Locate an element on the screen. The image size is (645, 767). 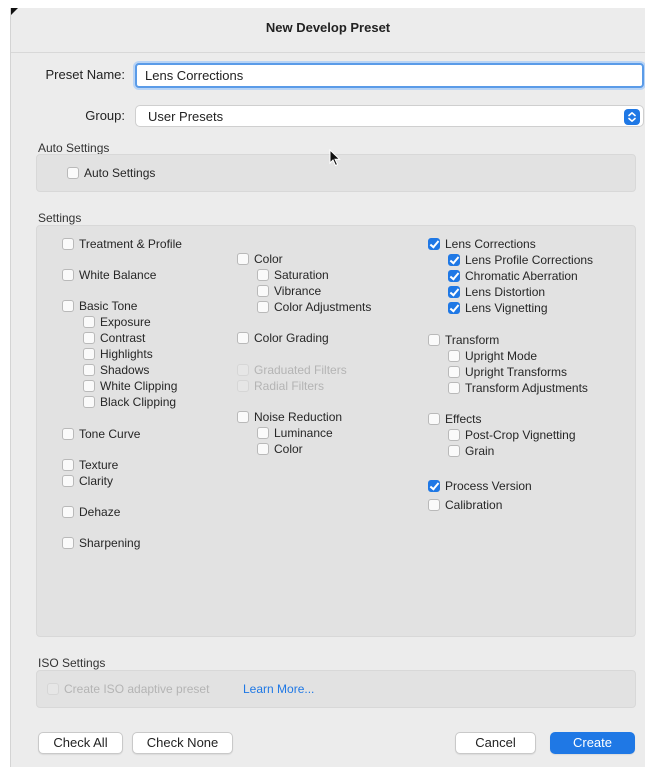
create-button: Create is located at coordinates (592, 743).